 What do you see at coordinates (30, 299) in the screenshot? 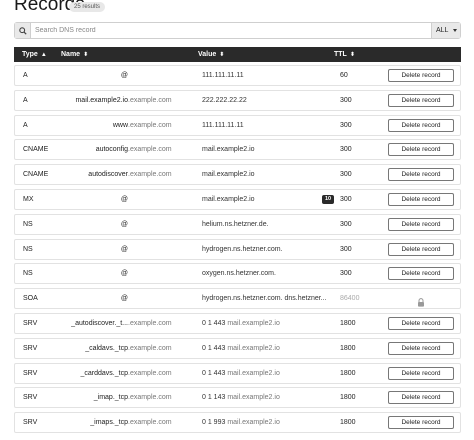
I see `record-type: SOA` at bounding box center [30, 299].